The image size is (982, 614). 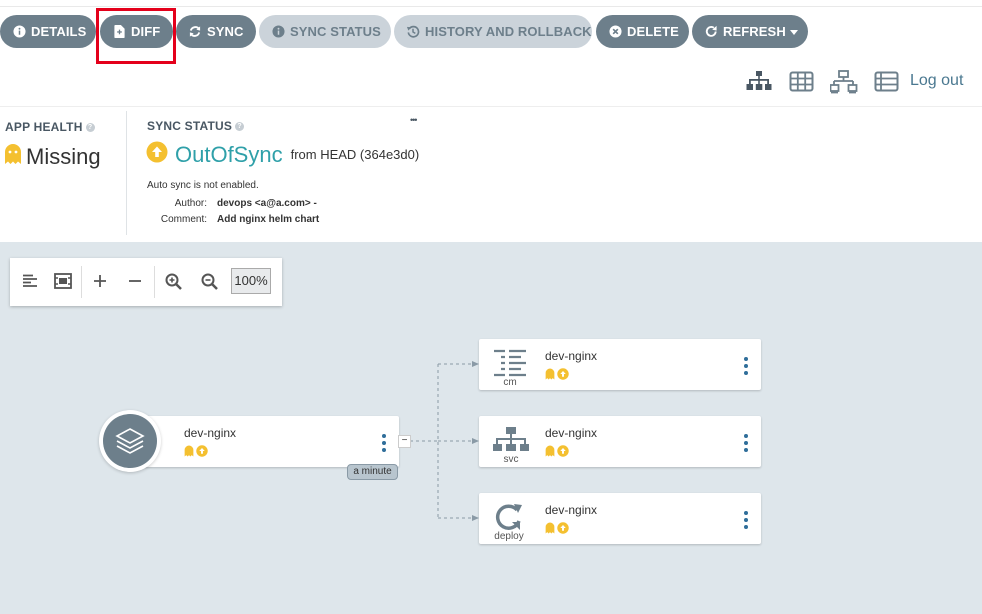 I want to click on layers-icon, so click(x=130, y=441).